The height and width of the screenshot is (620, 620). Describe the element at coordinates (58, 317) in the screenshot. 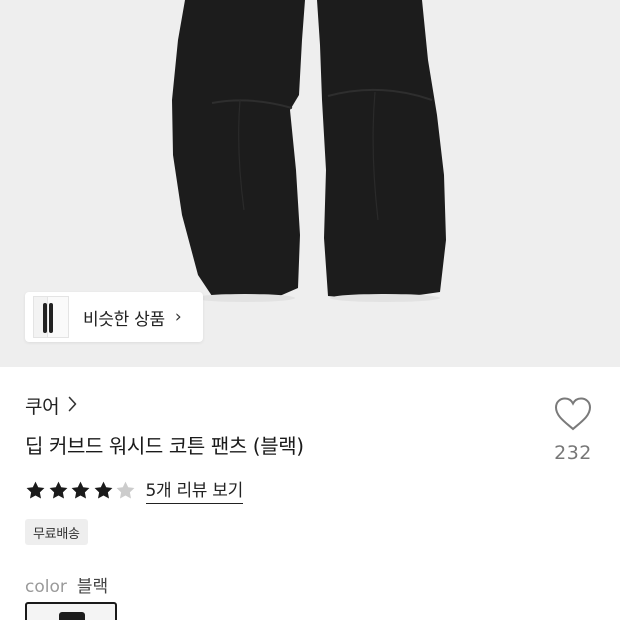

I see `similar-thumbnail` at that location.